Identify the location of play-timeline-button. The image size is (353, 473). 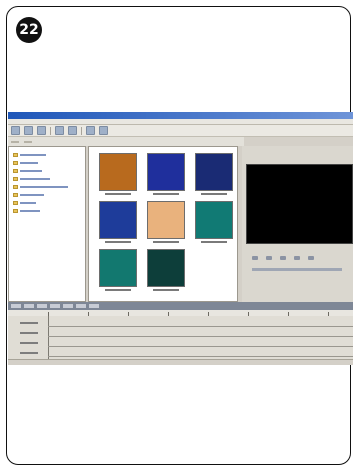
(68, 306).